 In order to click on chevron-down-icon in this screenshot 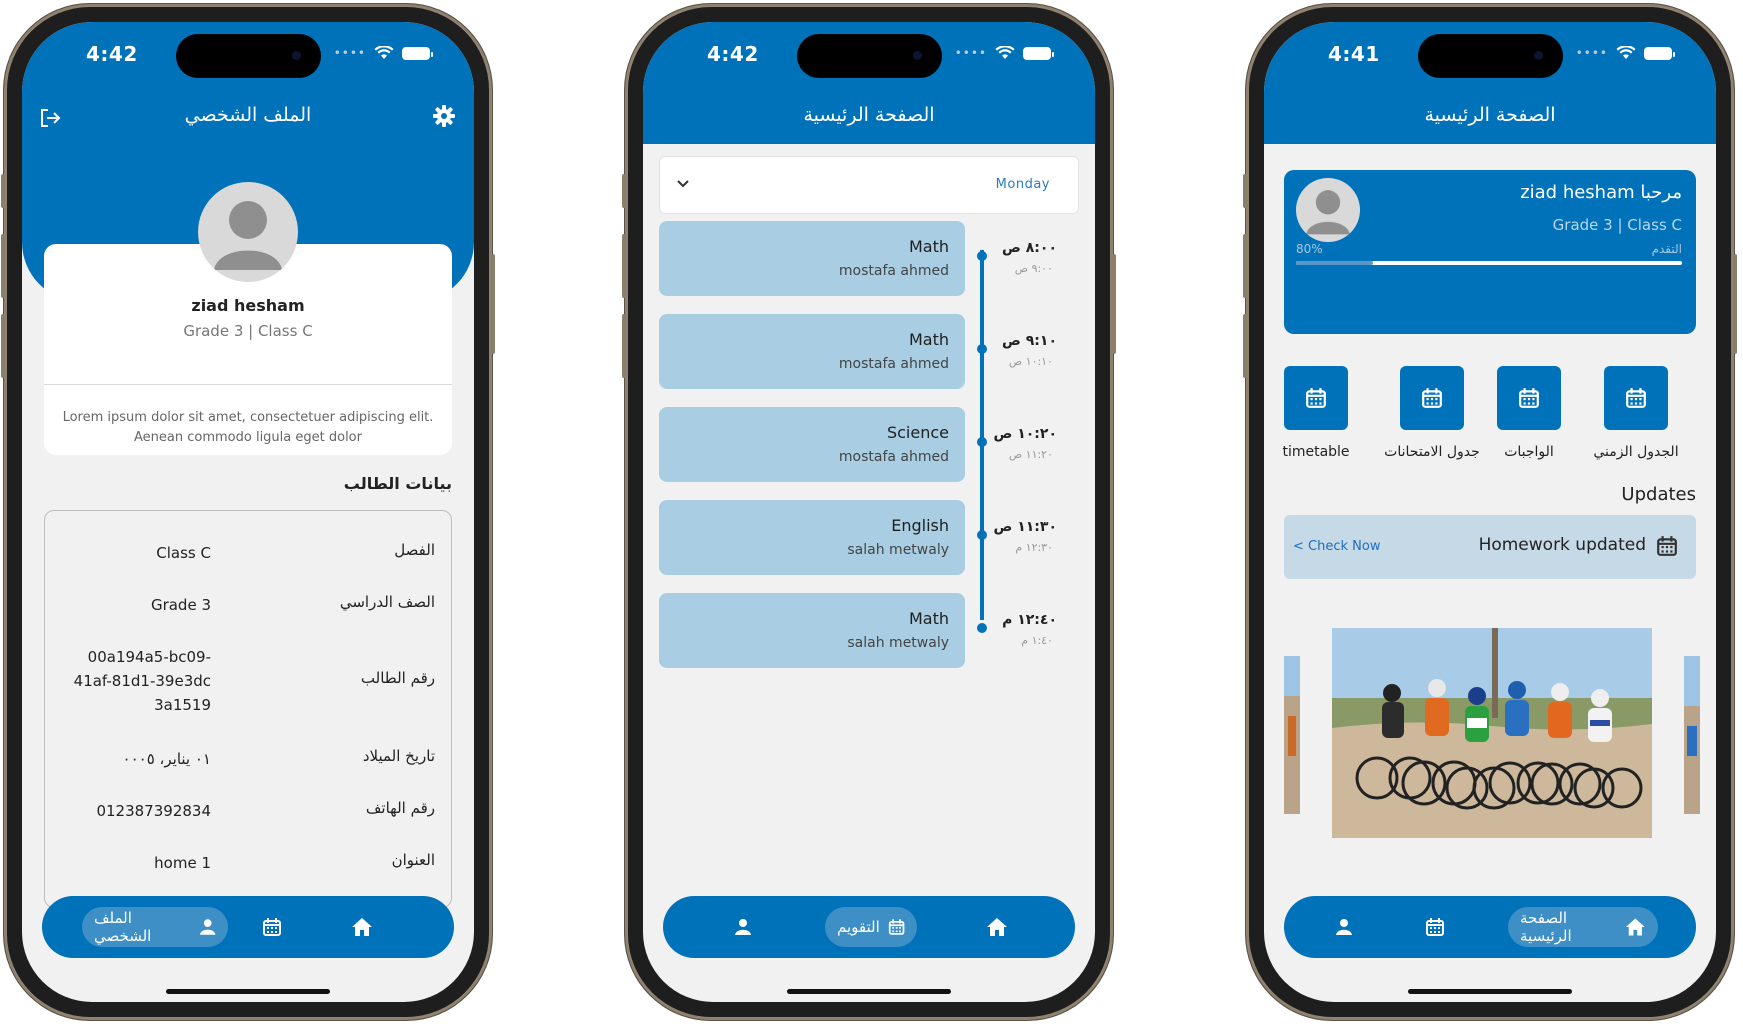, I will do `click(683, 184)`.